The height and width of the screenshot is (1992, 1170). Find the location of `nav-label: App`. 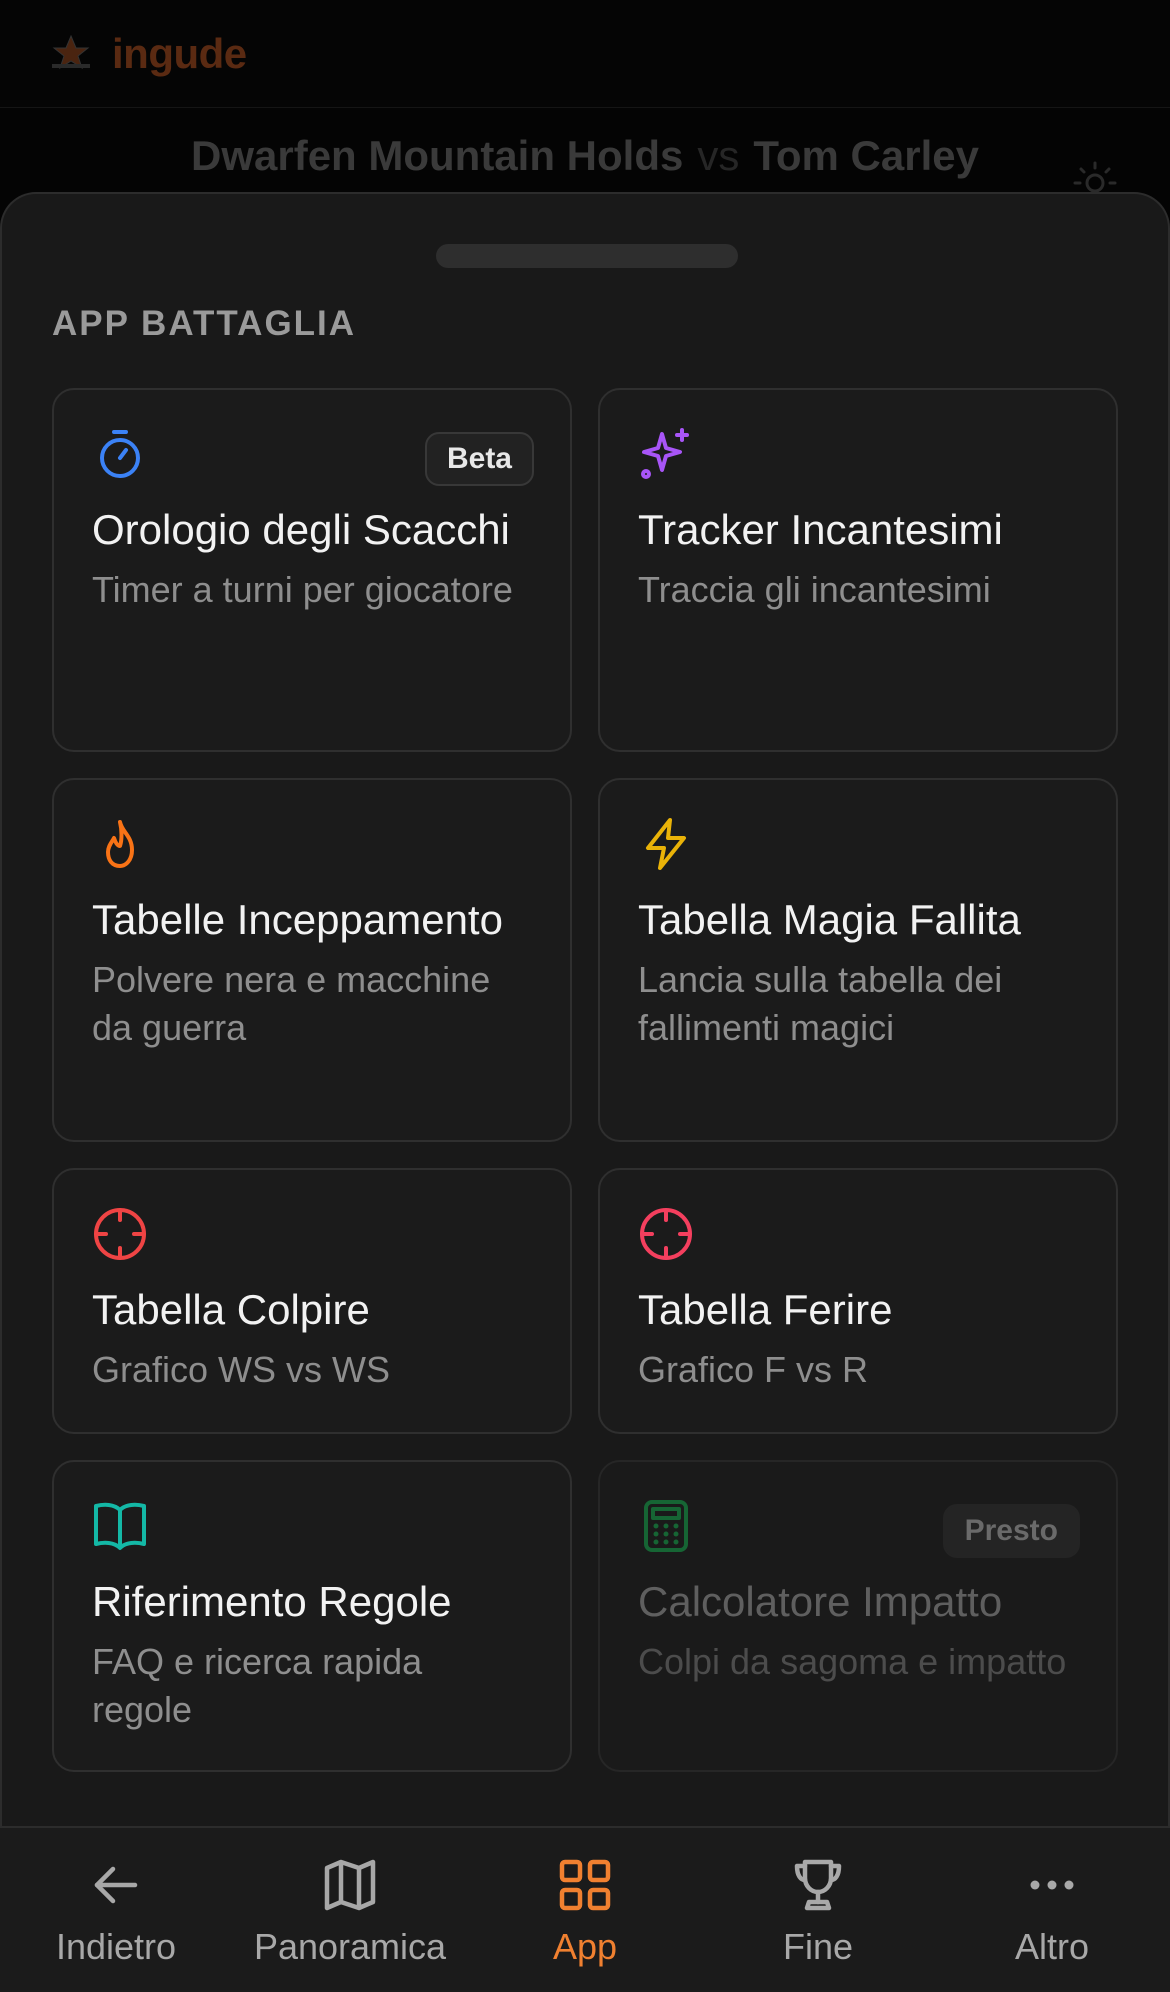

nav-label: App is located at coordinates (585, 1946).